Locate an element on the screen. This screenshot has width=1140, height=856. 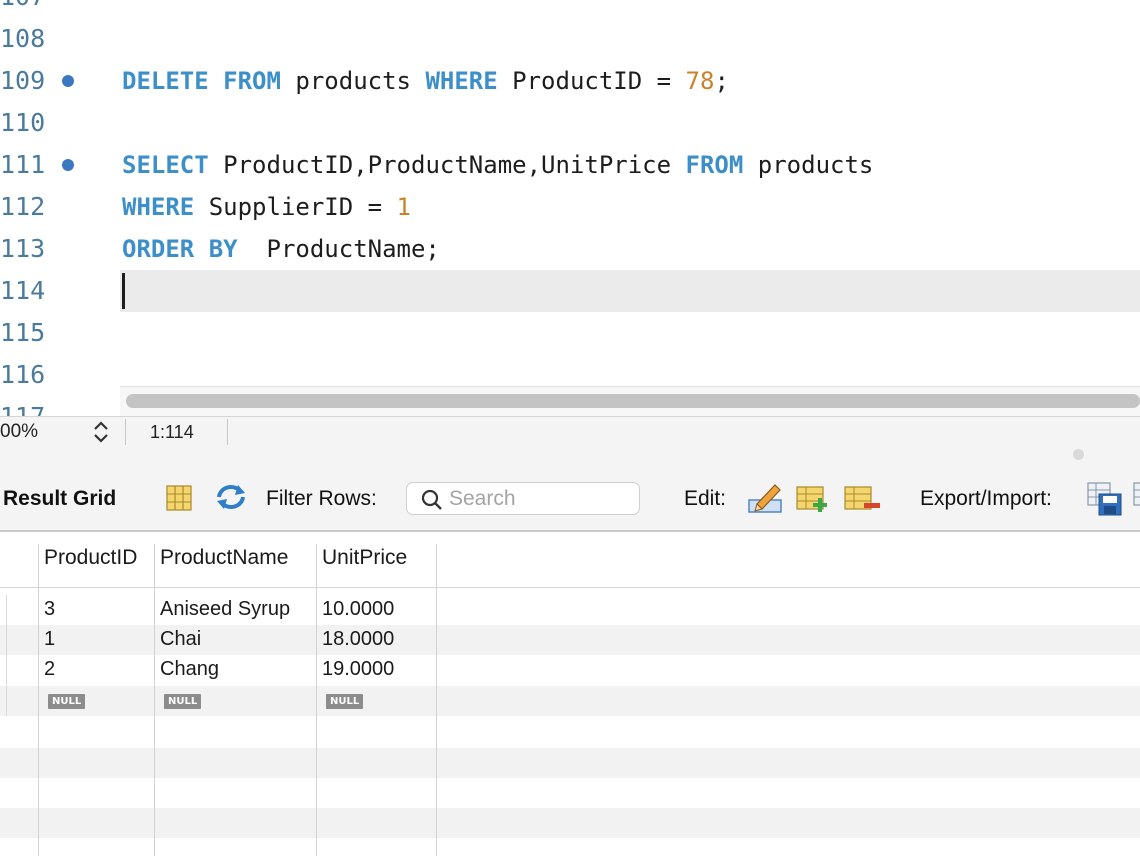
line-number: 112 is located at coordinates (23, 206).